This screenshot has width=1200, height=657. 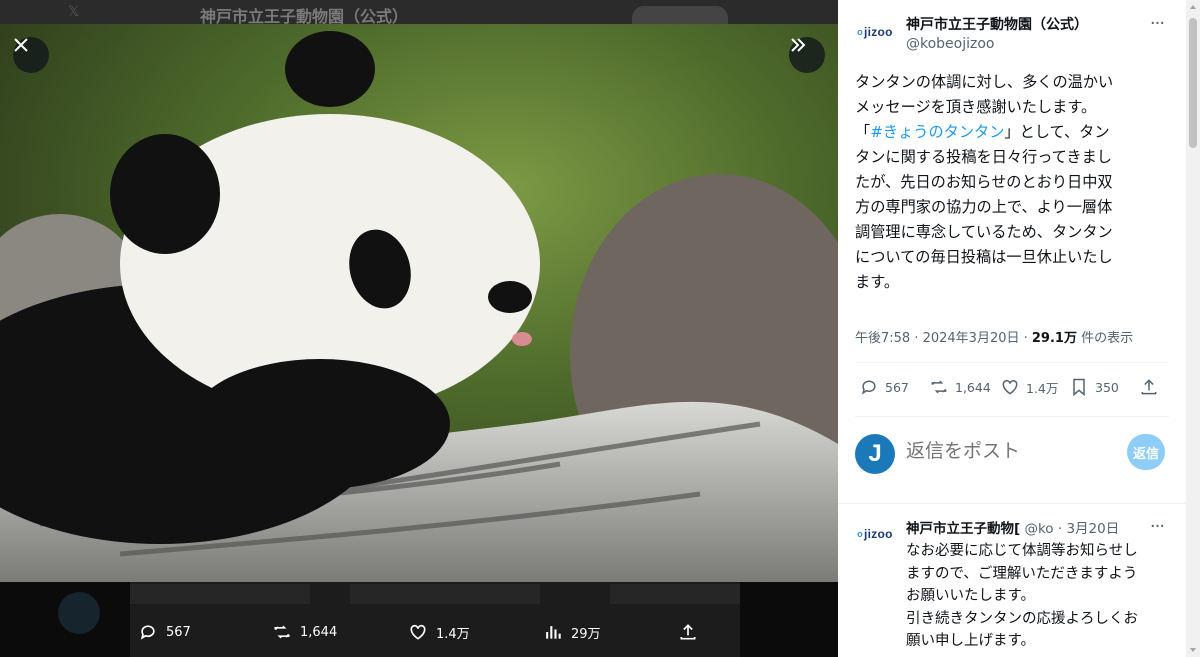 I want to click on reply-composer: J 返信, so click(x=1012, y=460).